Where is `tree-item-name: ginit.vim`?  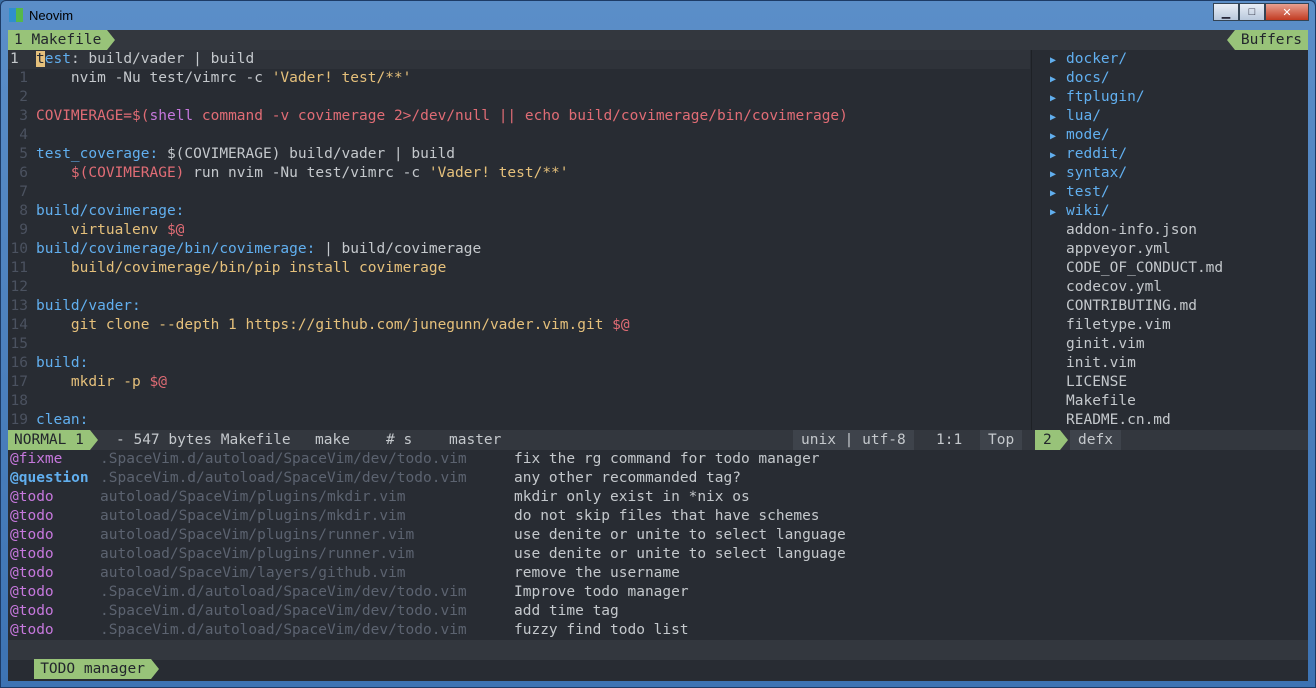 tree-item-name: ginit.vim is located at coordinates (1105, 344).